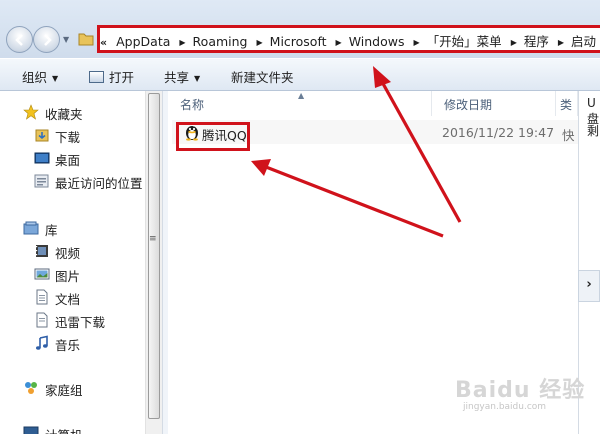  Describe the element at coordinates (70, 228) in the screenshot. I see `nav-libraries: 库` at that location.